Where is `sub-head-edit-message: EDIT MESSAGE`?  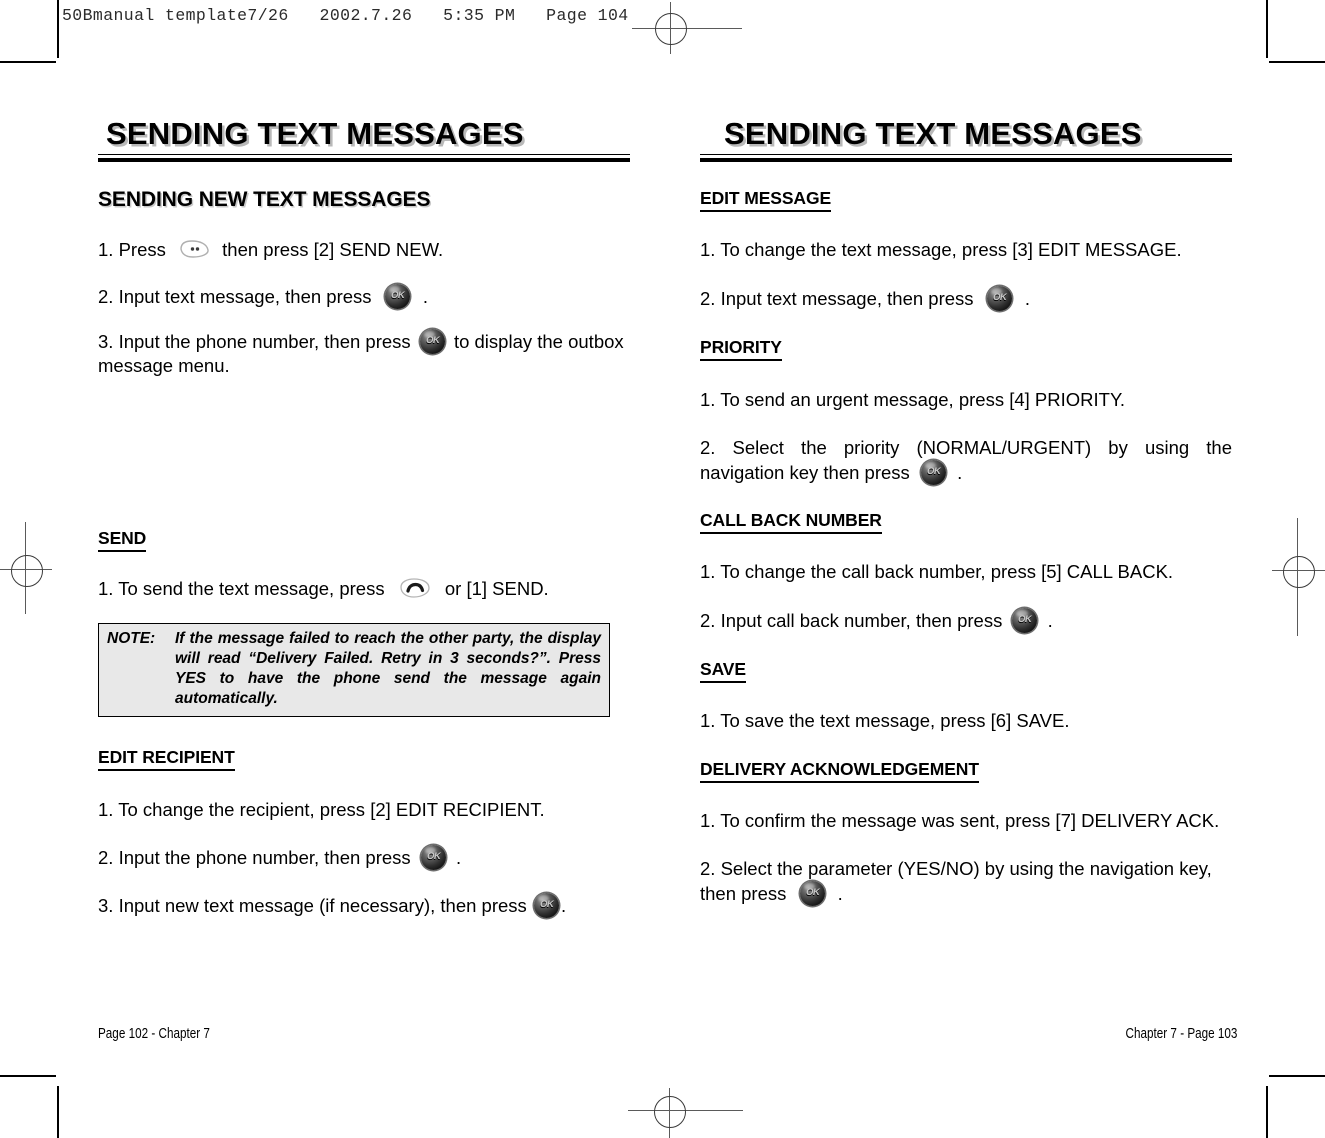 sub-head-edit-message: EDIT MESSAGE is located at coordinates (765, 200).